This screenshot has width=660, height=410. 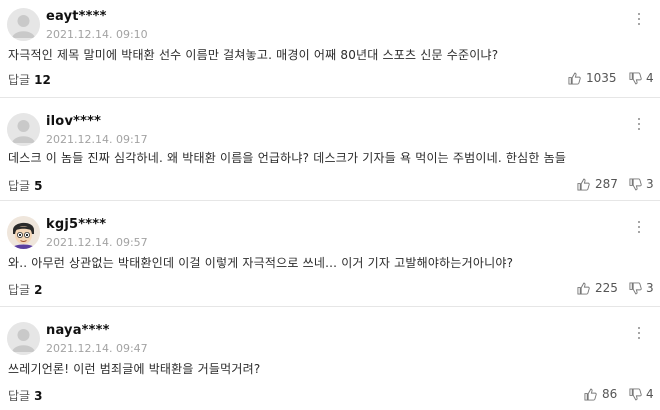 I want to click on reply-count: 5, so click(x=38, y=186).